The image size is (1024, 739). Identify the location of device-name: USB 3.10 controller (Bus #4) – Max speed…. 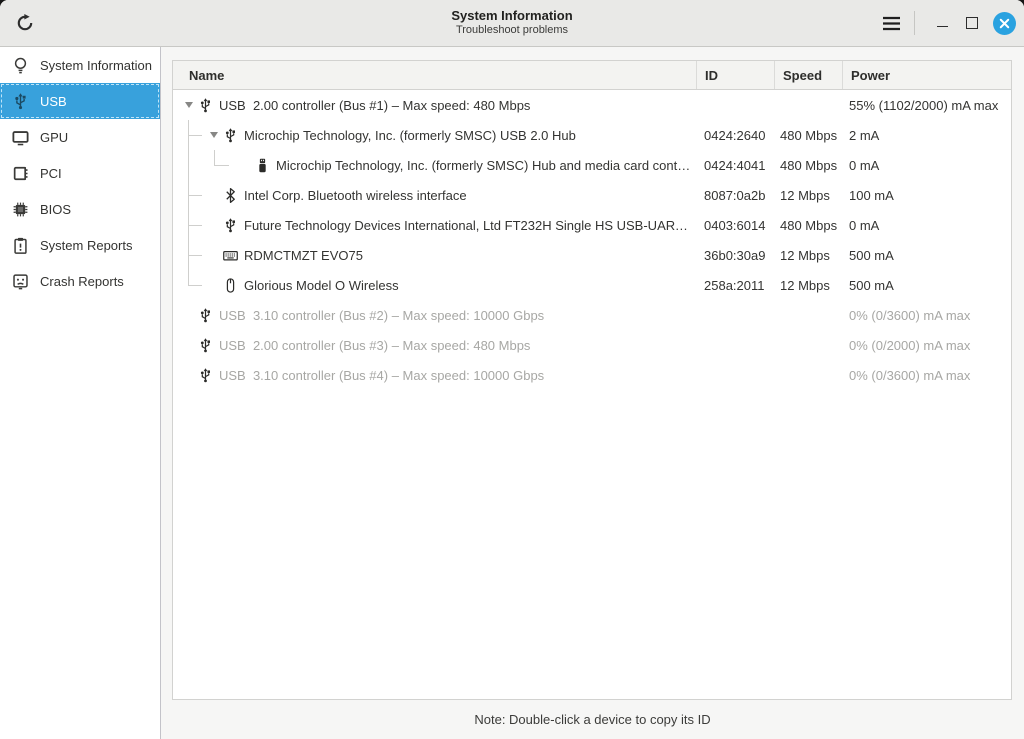
(382, 375).